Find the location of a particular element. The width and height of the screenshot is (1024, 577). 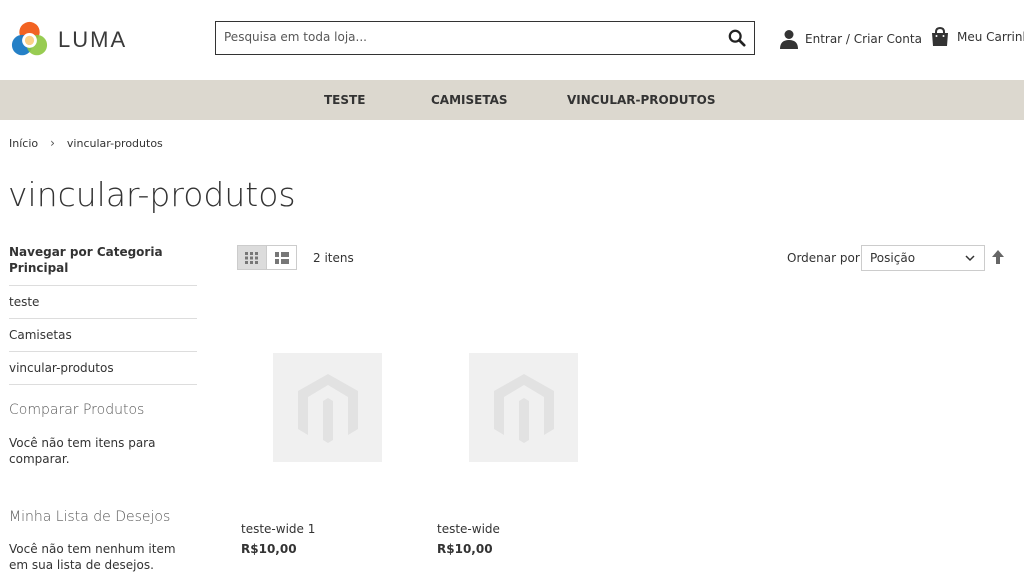

category-heading: Navegar por Categoria Principal is located at coordinates (103, 265).